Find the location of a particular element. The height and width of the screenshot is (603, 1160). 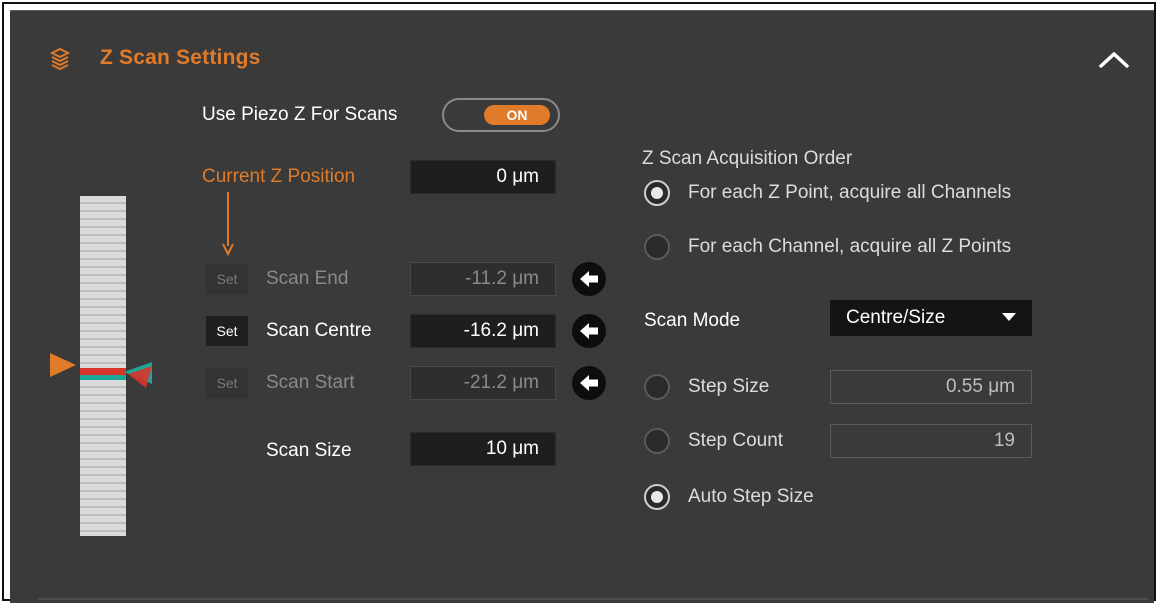

piezo-toggle: ON is located at coordinates (501, 115).